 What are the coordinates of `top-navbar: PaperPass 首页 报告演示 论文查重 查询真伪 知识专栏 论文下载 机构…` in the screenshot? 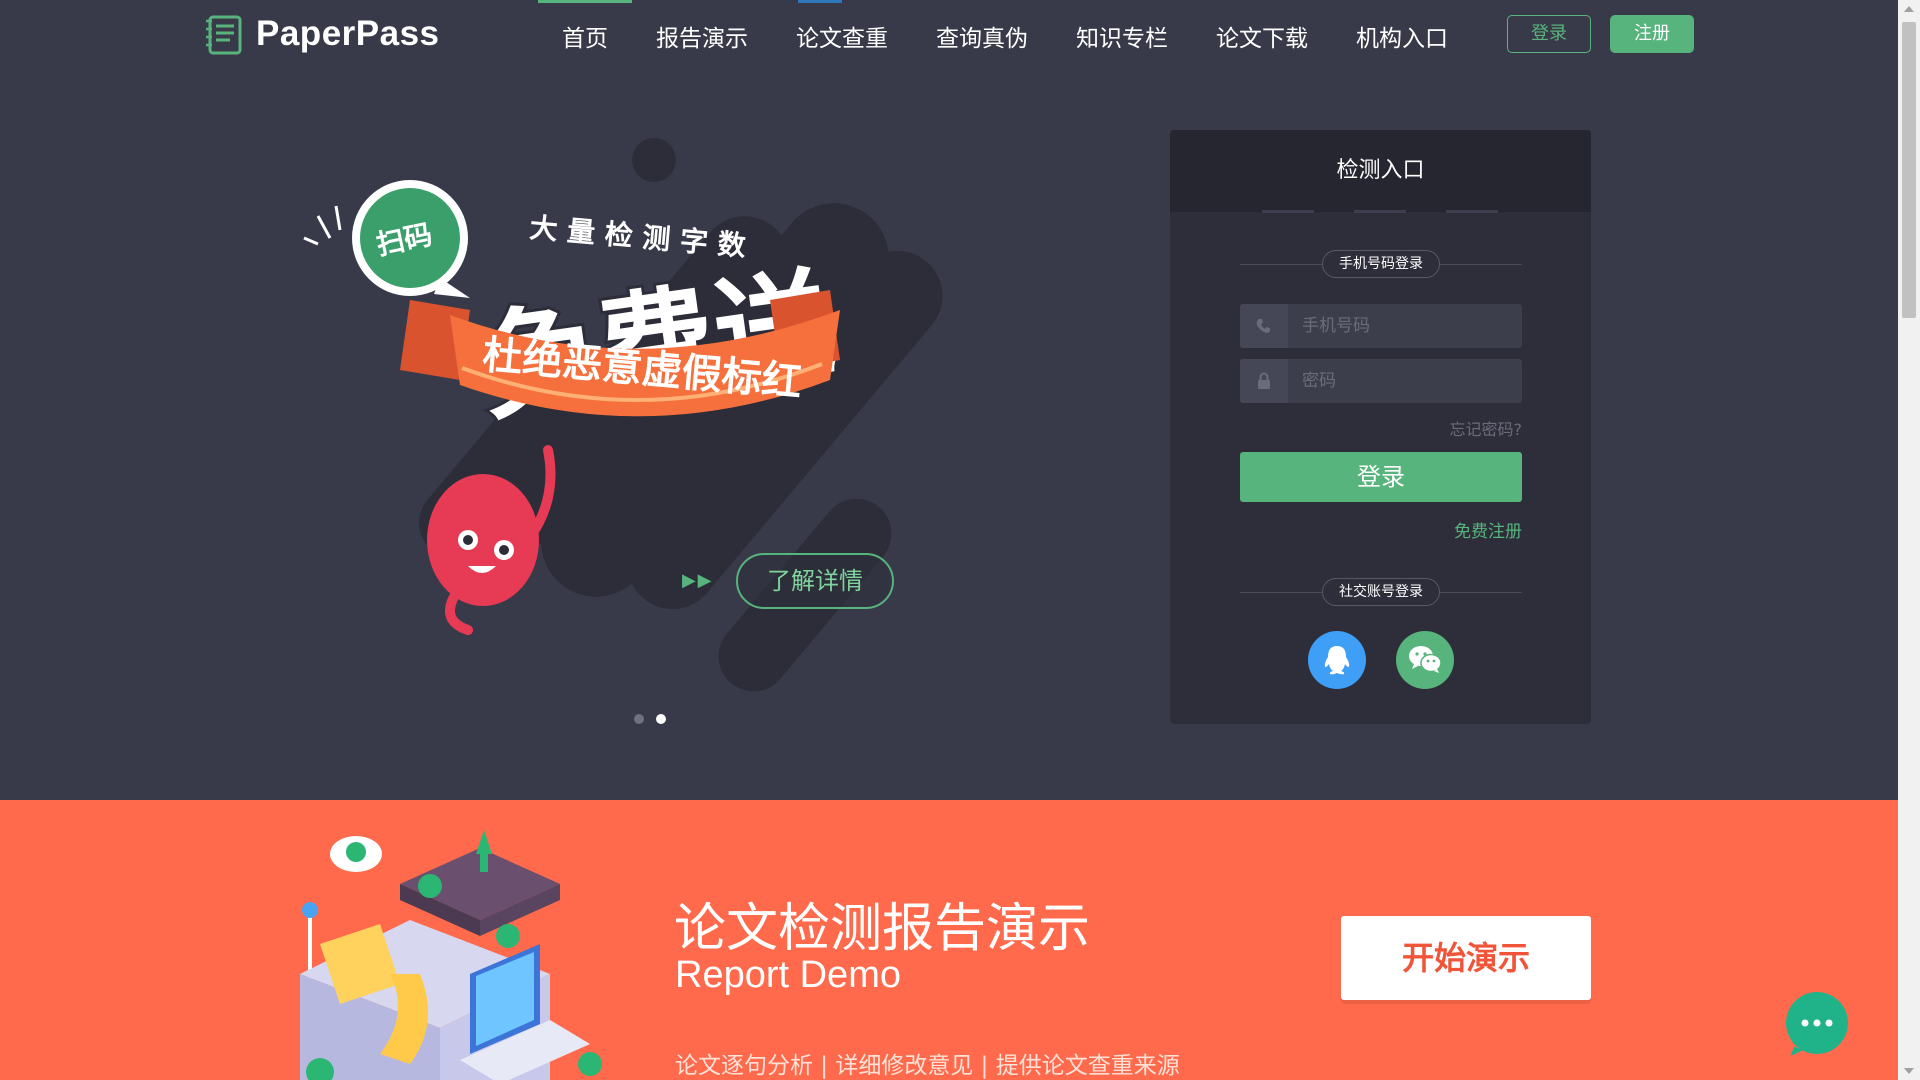 It's located at (949, 40).